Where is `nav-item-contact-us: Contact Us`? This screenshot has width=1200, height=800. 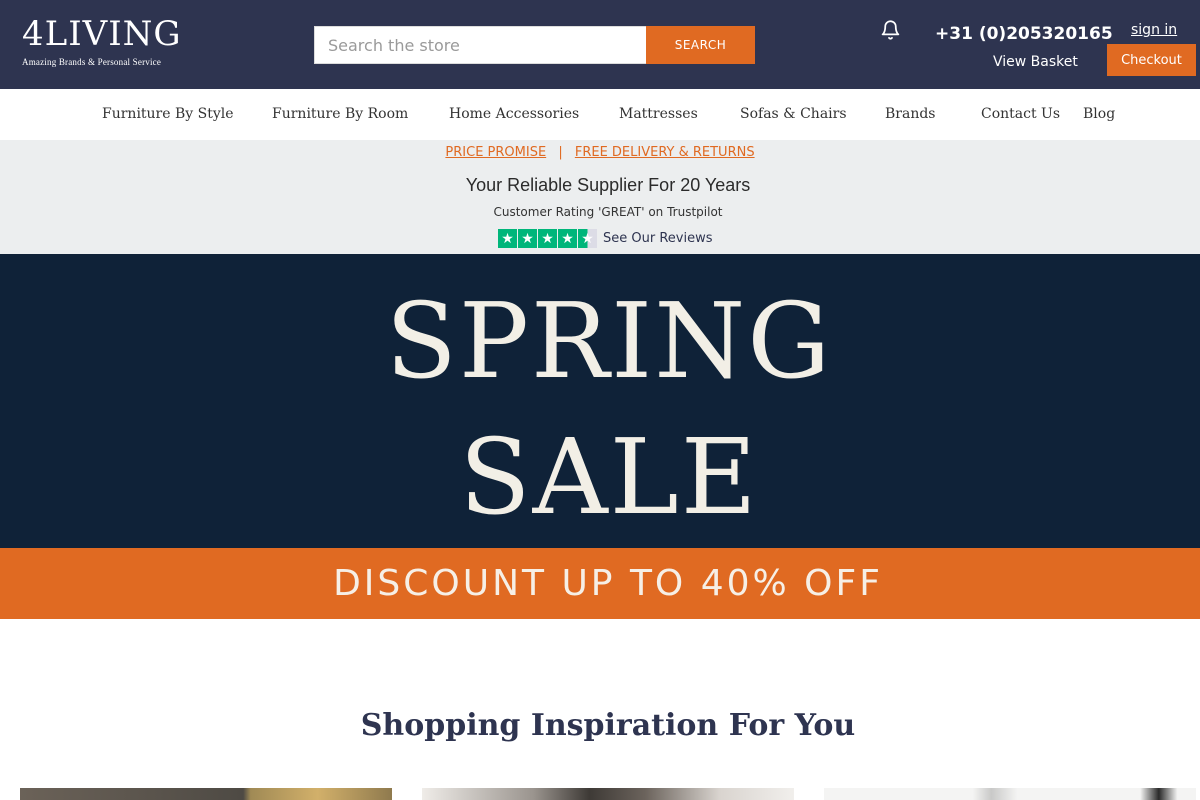 nav-item-contact-us: Contact Us is located at coordinates (1020, 114).